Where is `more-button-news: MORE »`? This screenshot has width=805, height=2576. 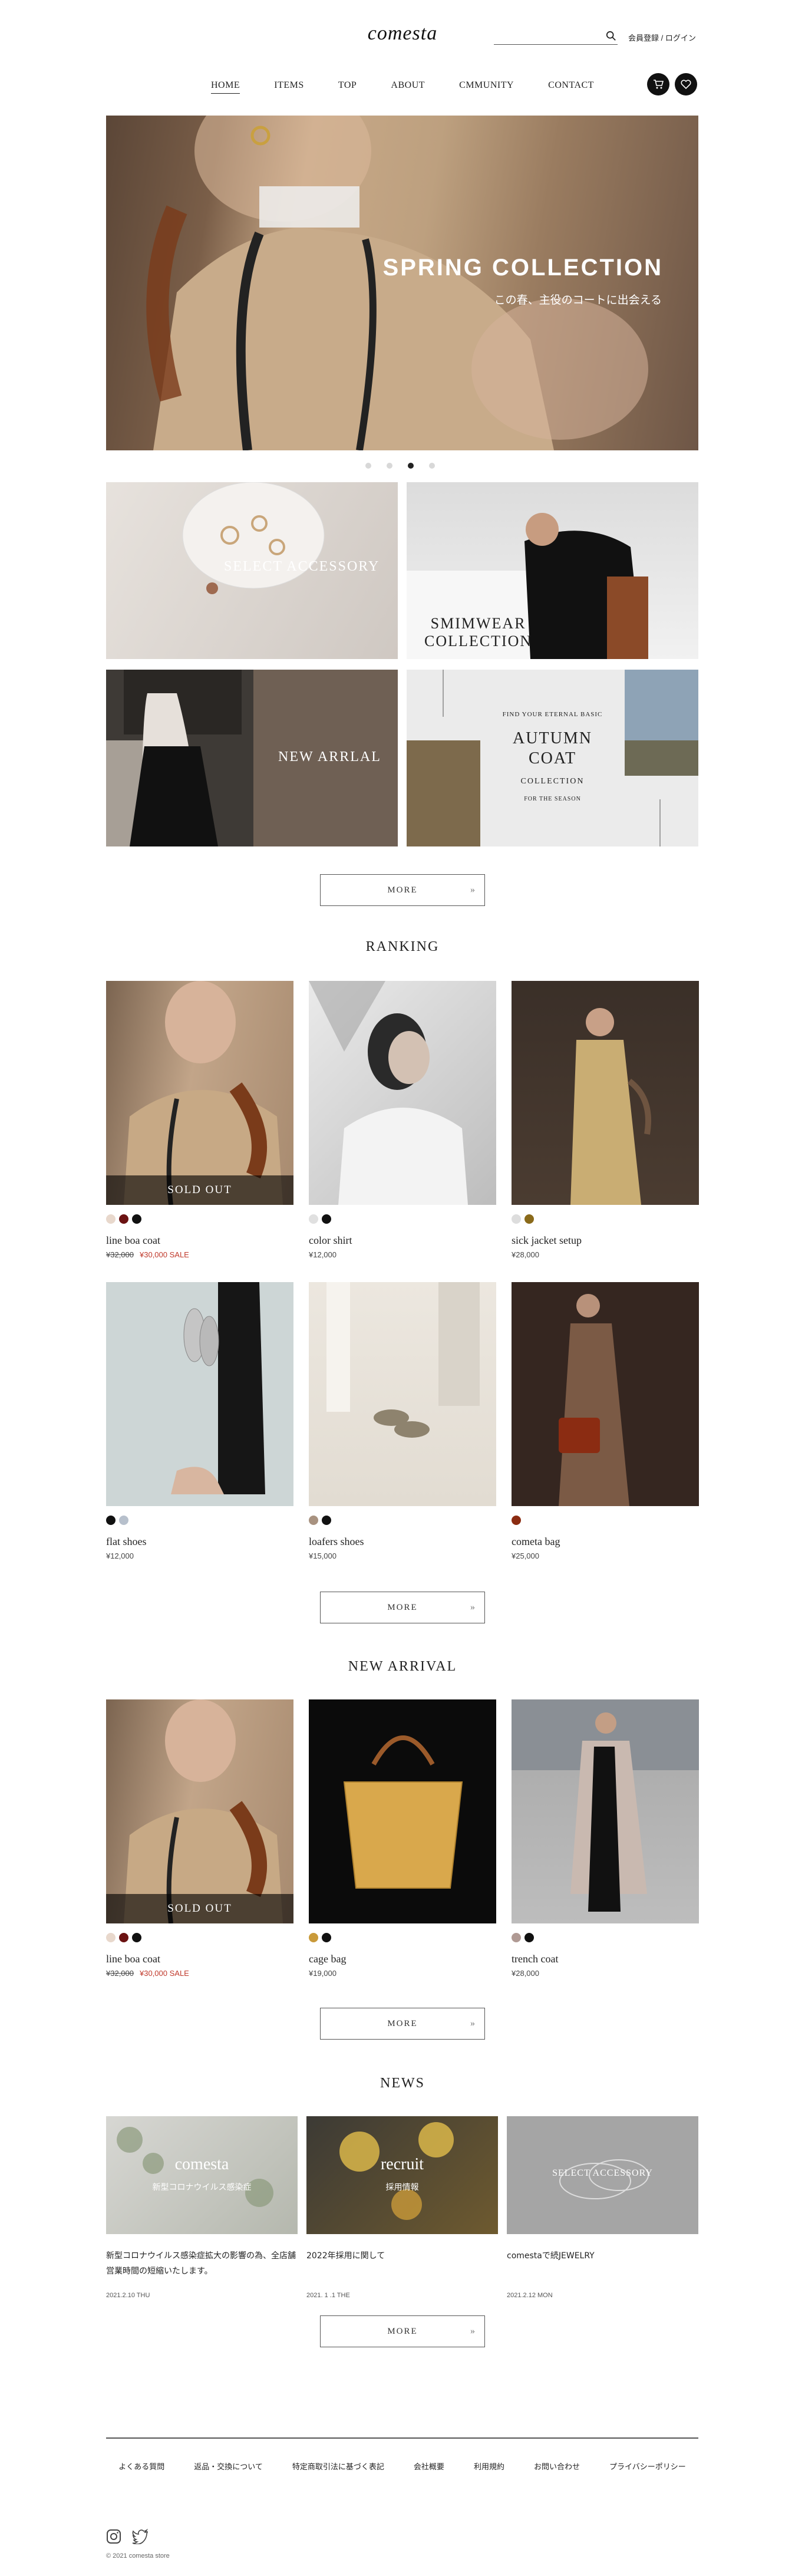 more-button-news: MORE » is located at coordinates (402, 2331).